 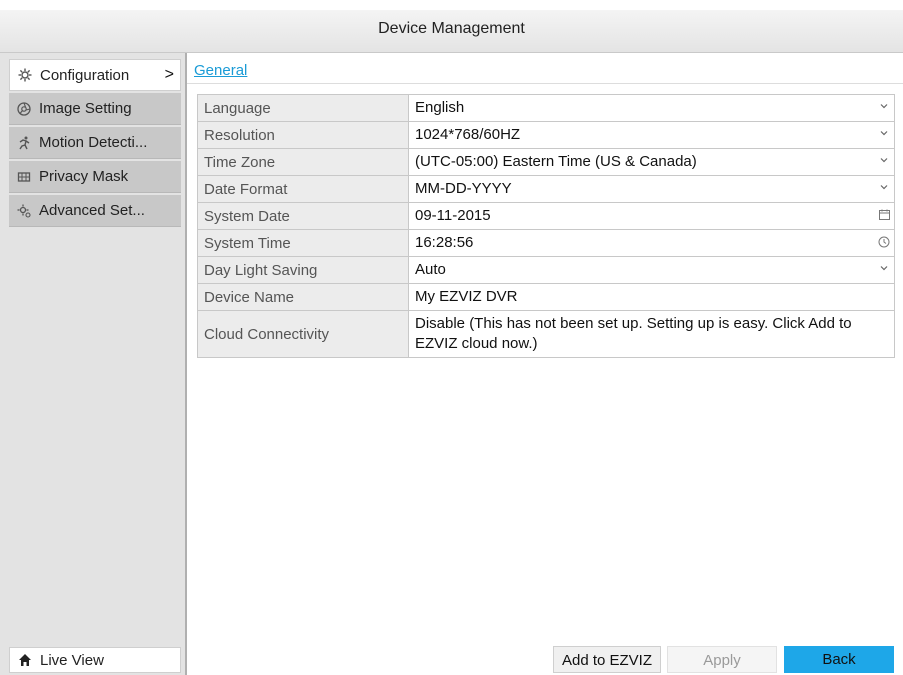 I want to click on mask-grid-icon, so click(x=24, y=176).